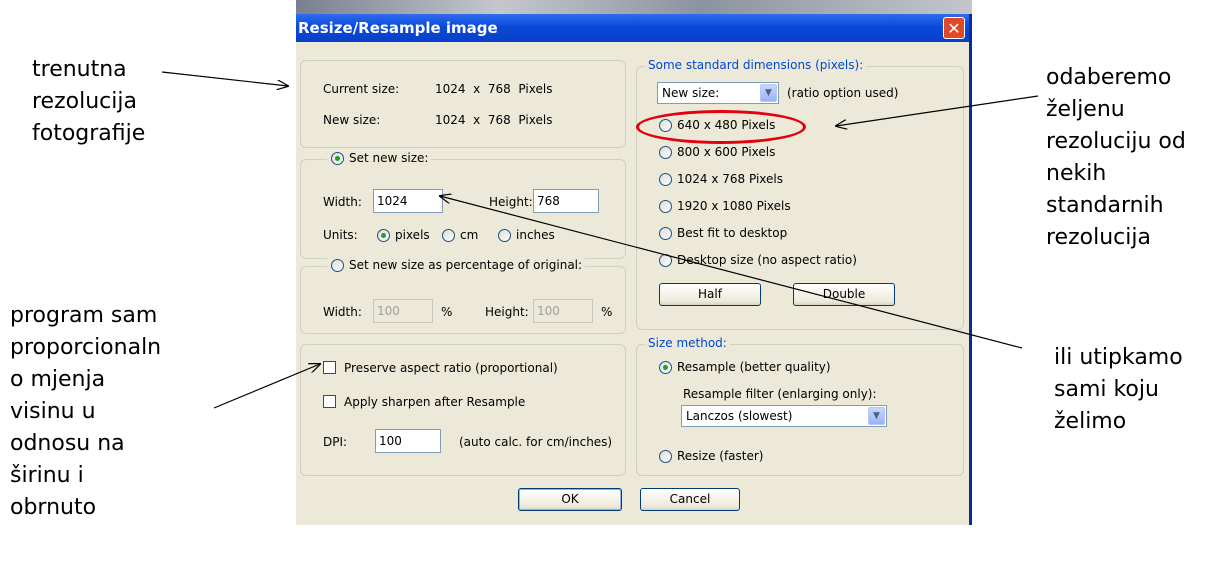 The image size is (1219, 564). I want to click on arrow-current-size, so click(224, 78).